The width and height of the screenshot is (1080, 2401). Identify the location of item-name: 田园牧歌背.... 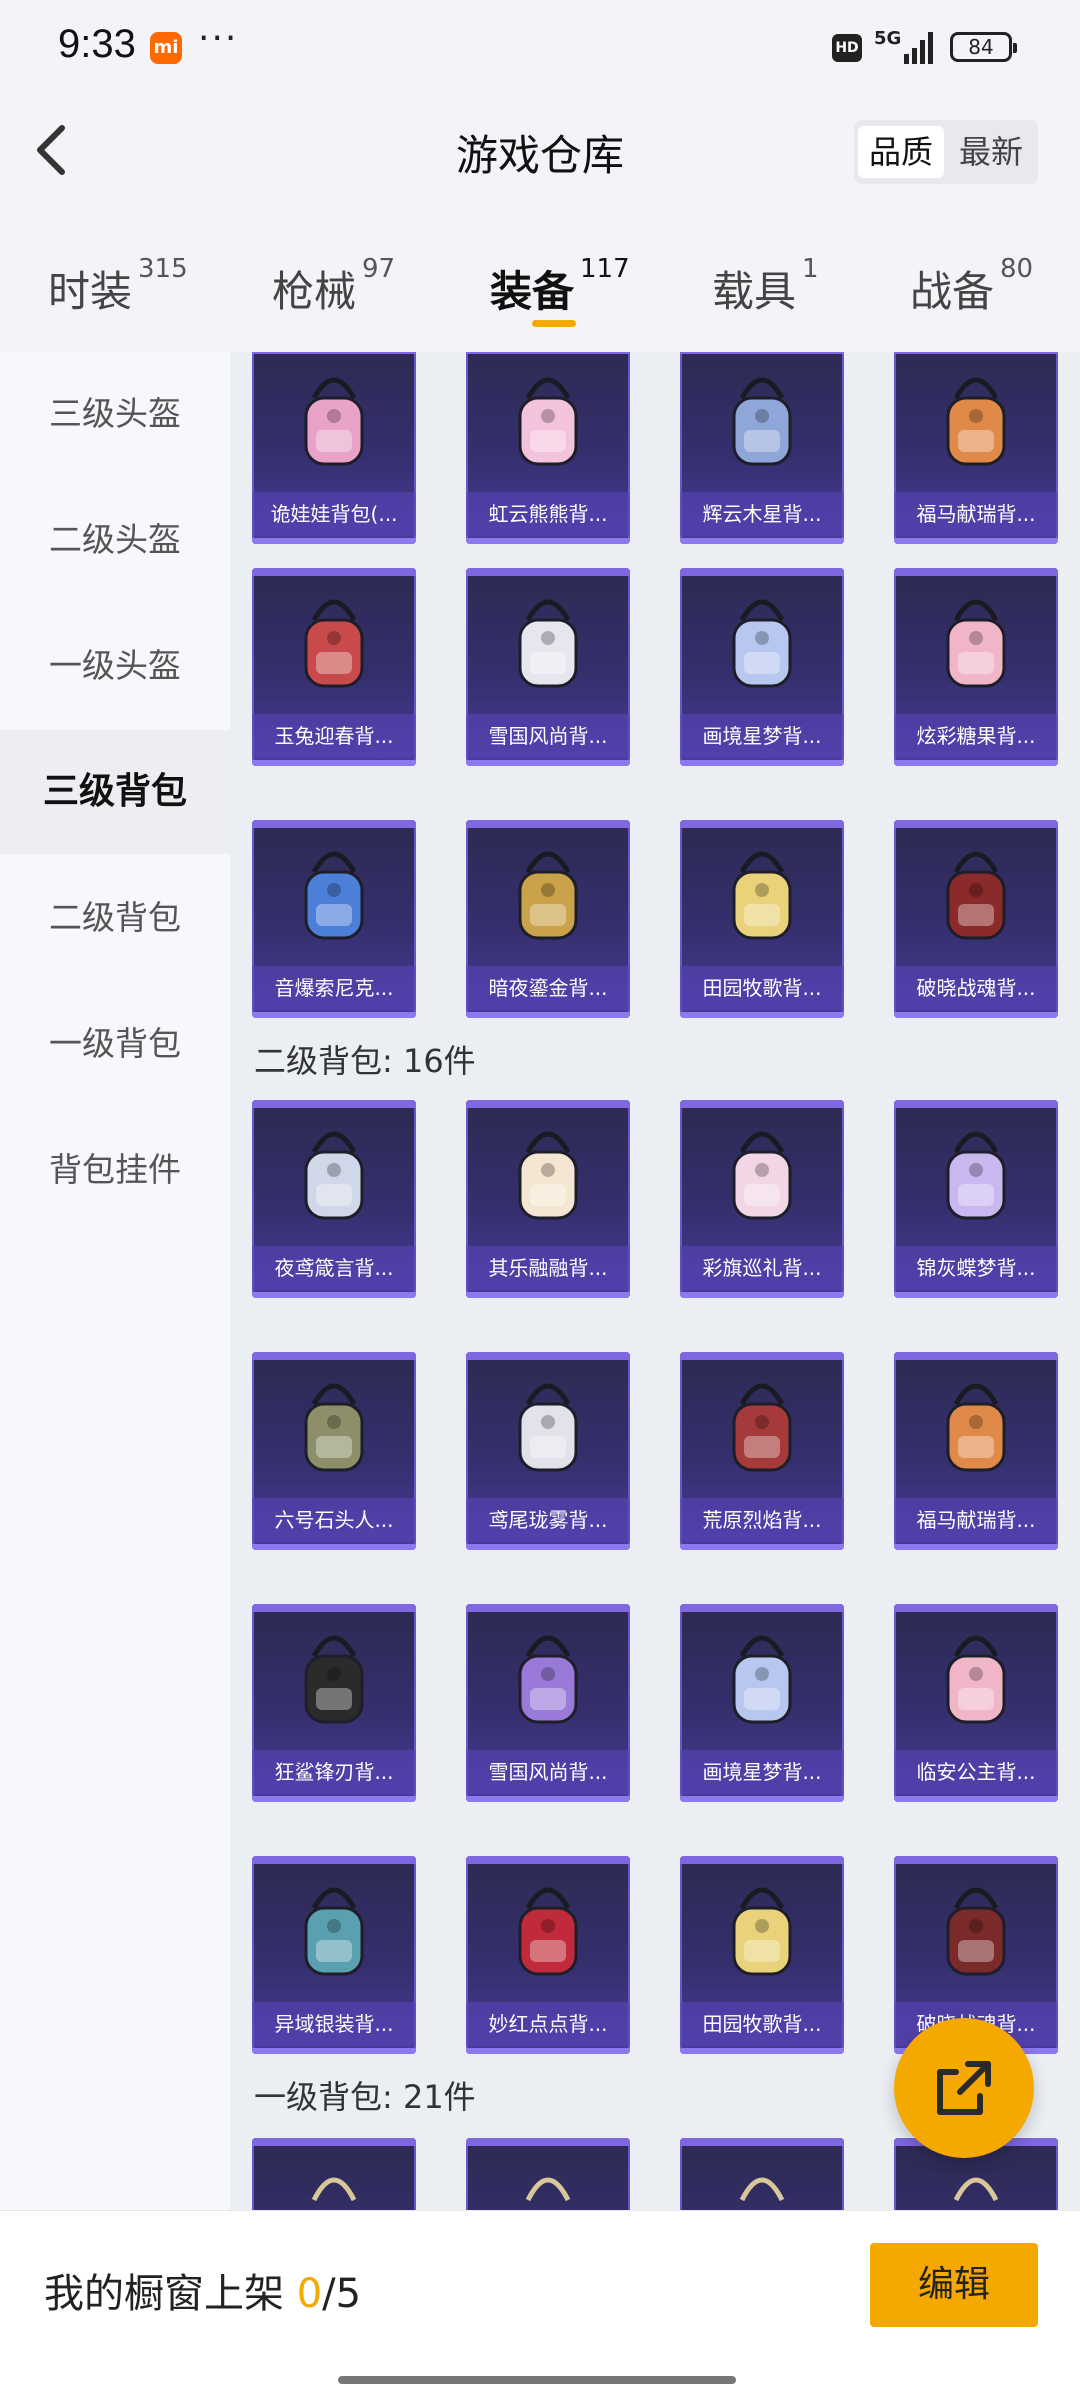
(762, 2024).